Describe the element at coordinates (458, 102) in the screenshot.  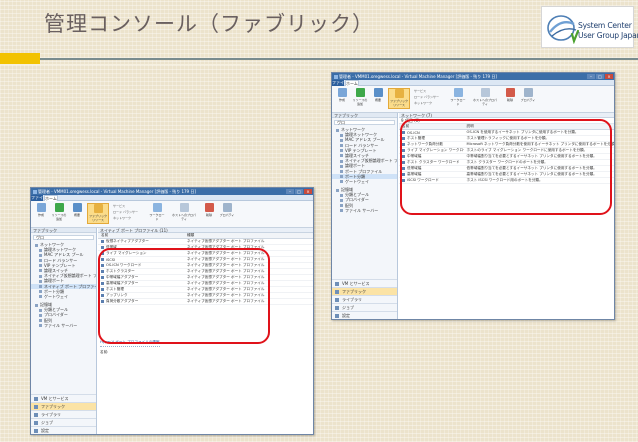
I see `workload-label: ワークロード` at that location.